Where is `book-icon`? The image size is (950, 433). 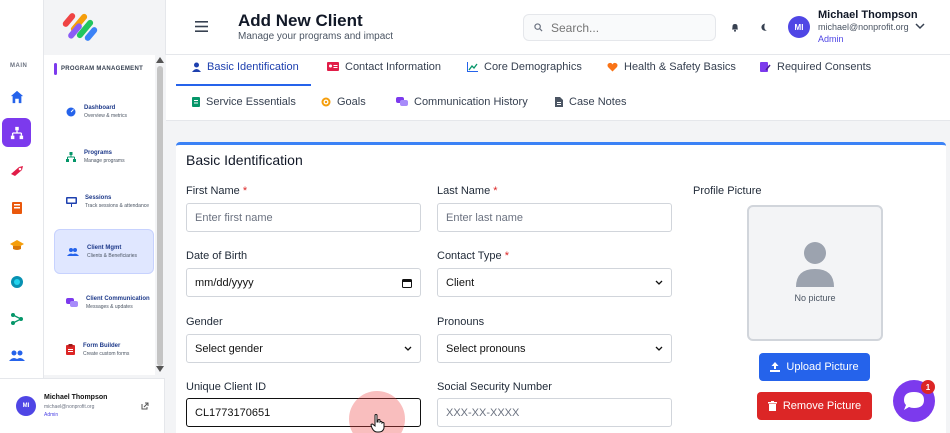 book-icon is located at coordinates (16, 207).